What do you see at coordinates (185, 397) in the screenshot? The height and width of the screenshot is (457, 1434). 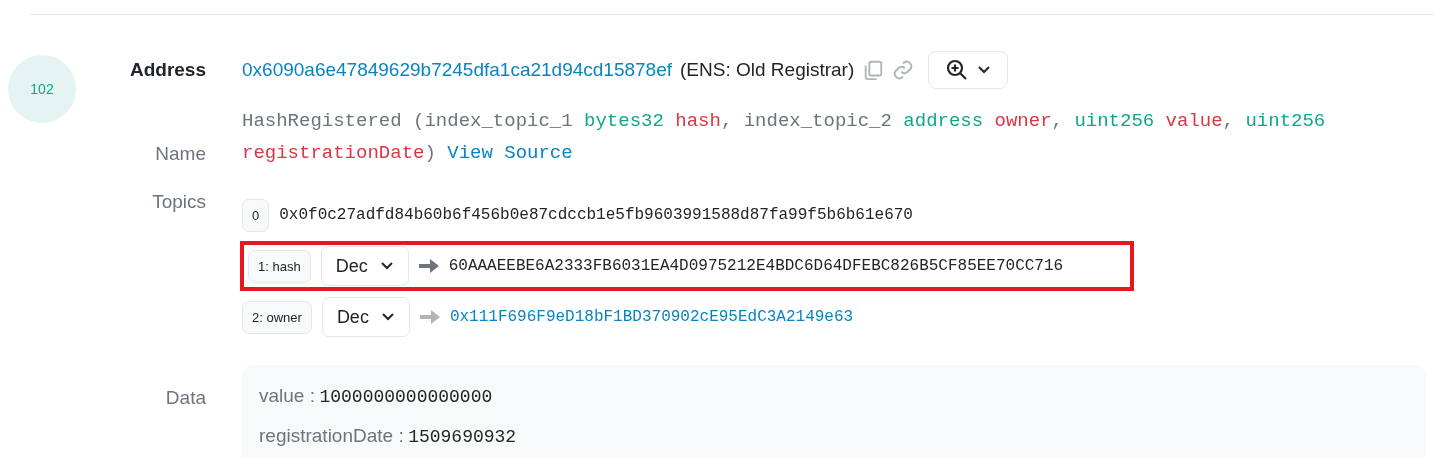 I see `field-label: Data` at bounding box center [185, 397].